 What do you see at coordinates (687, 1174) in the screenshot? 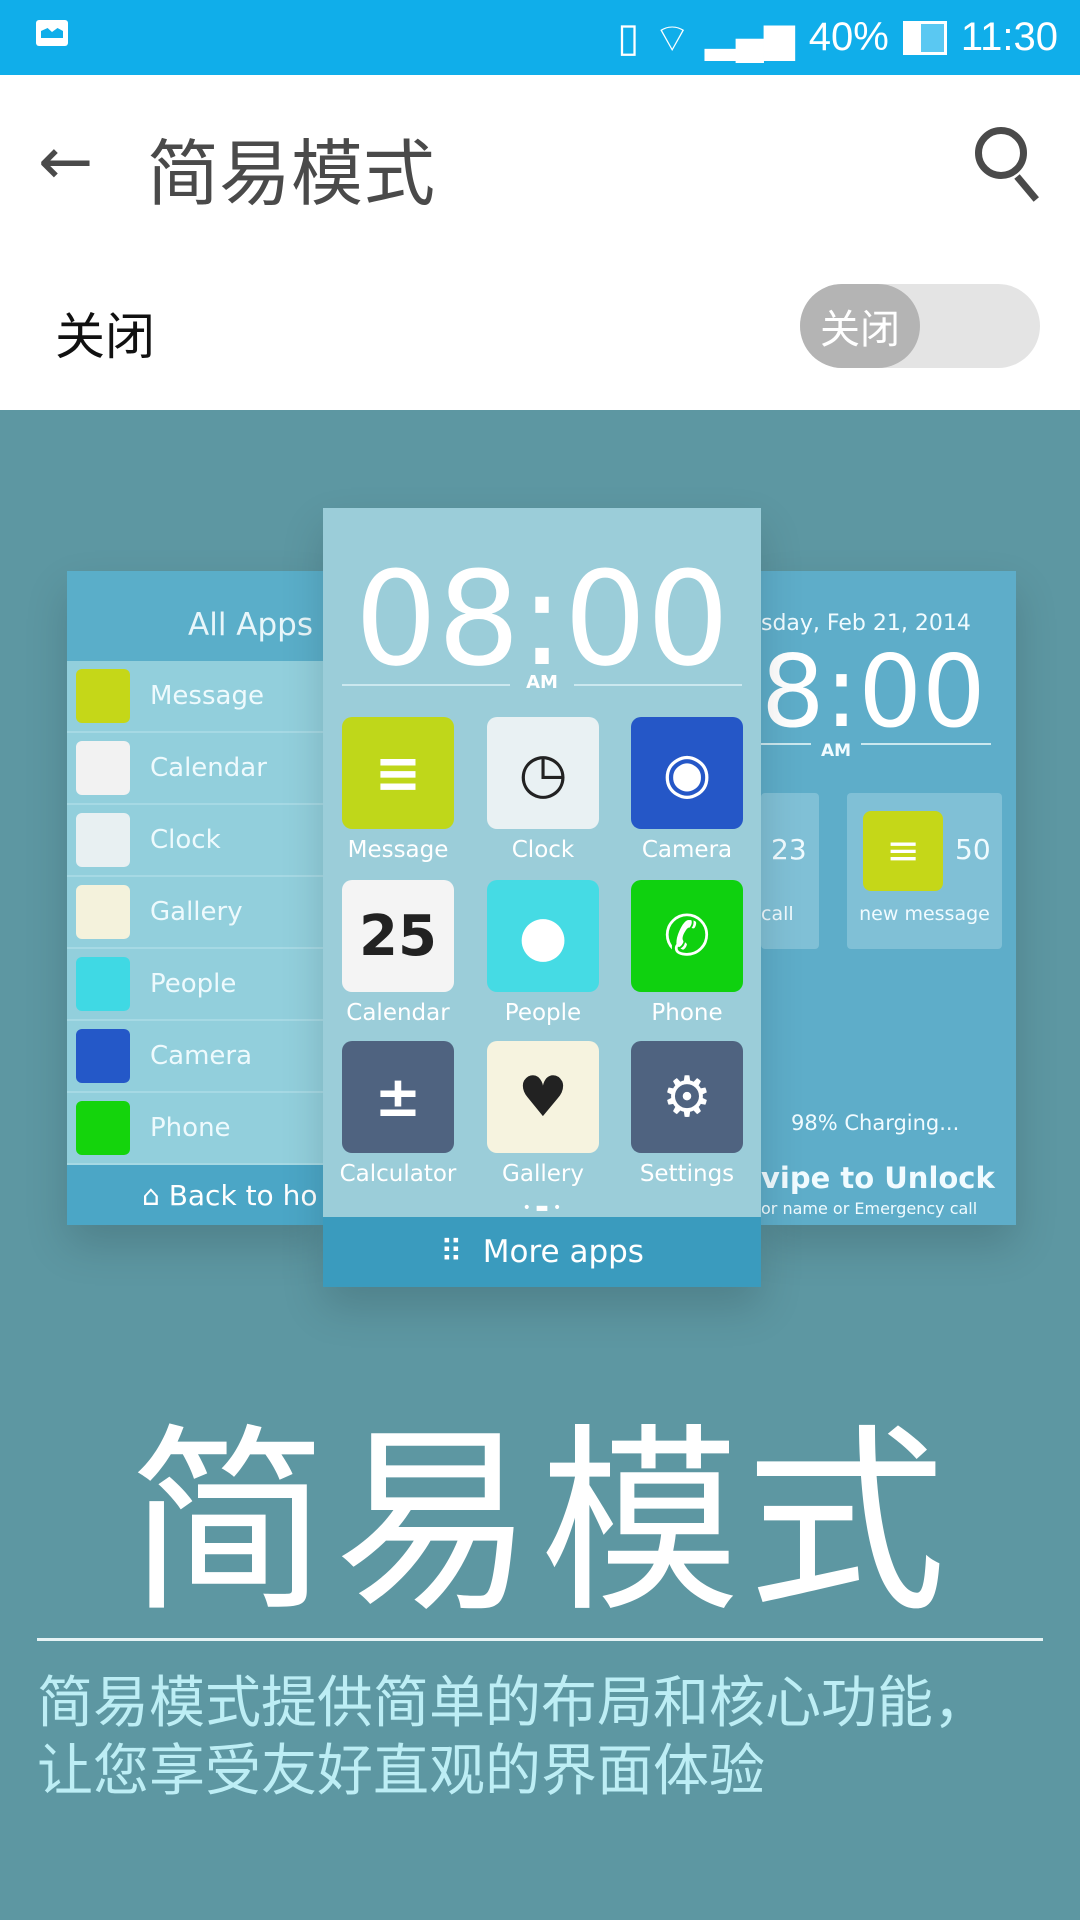
I see `app-label: Settings` at bounding box center [687, 1174].